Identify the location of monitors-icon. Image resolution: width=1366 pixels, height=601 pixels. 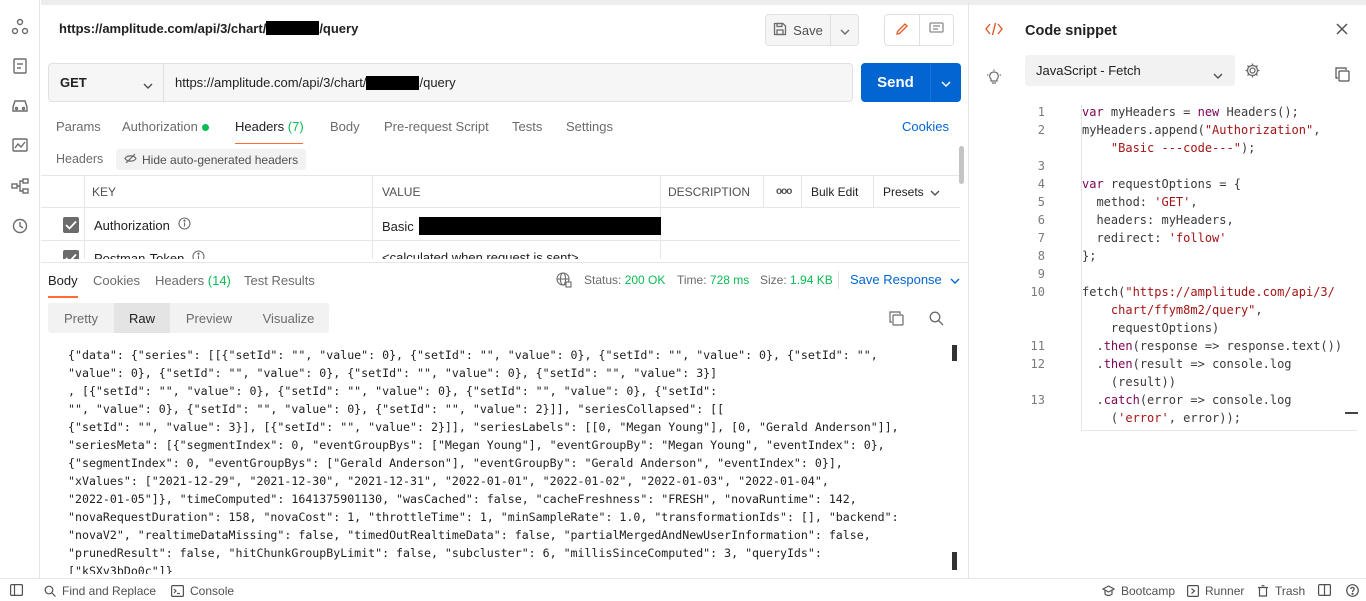
(20, 145).